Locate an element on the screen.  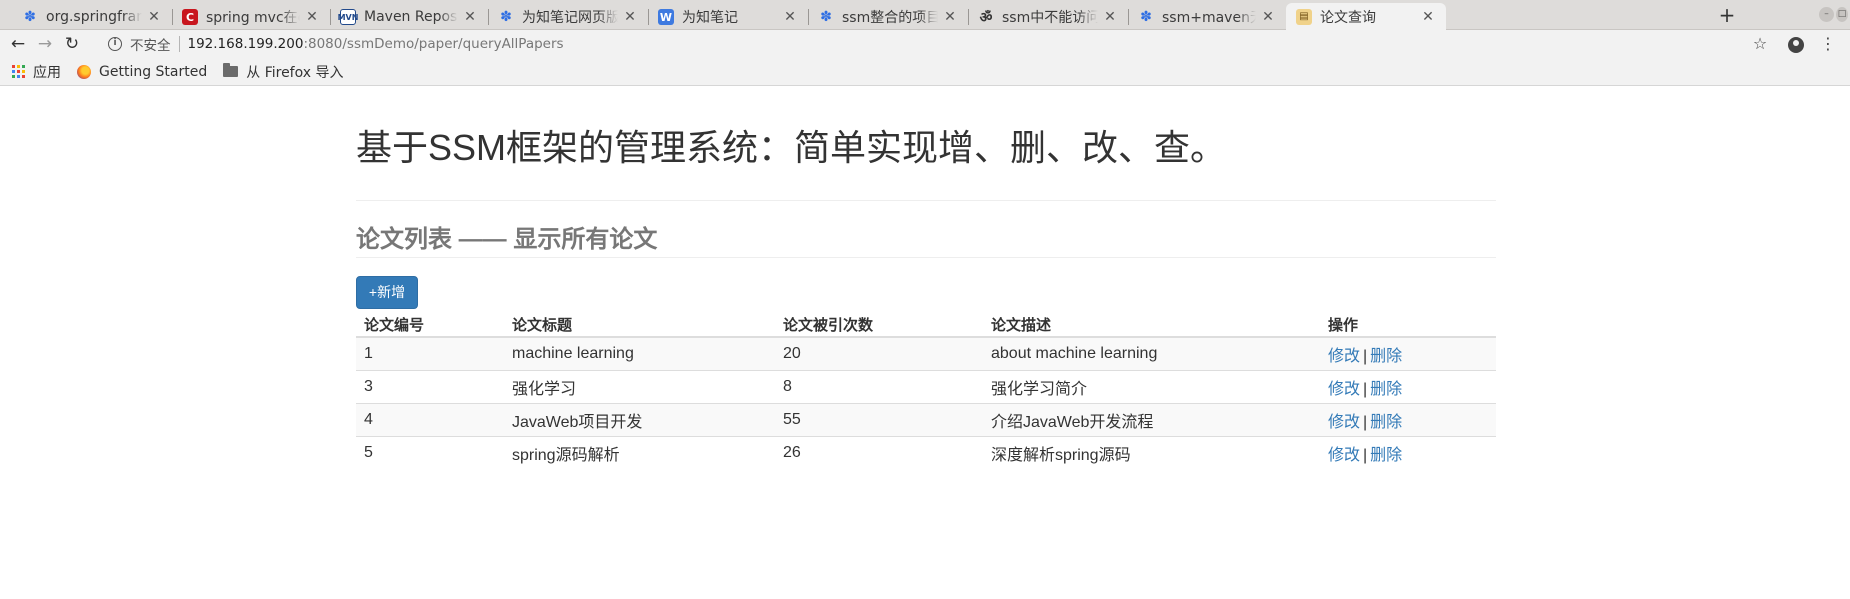
om-icon: ॐ is located at coordinates (986, 17).